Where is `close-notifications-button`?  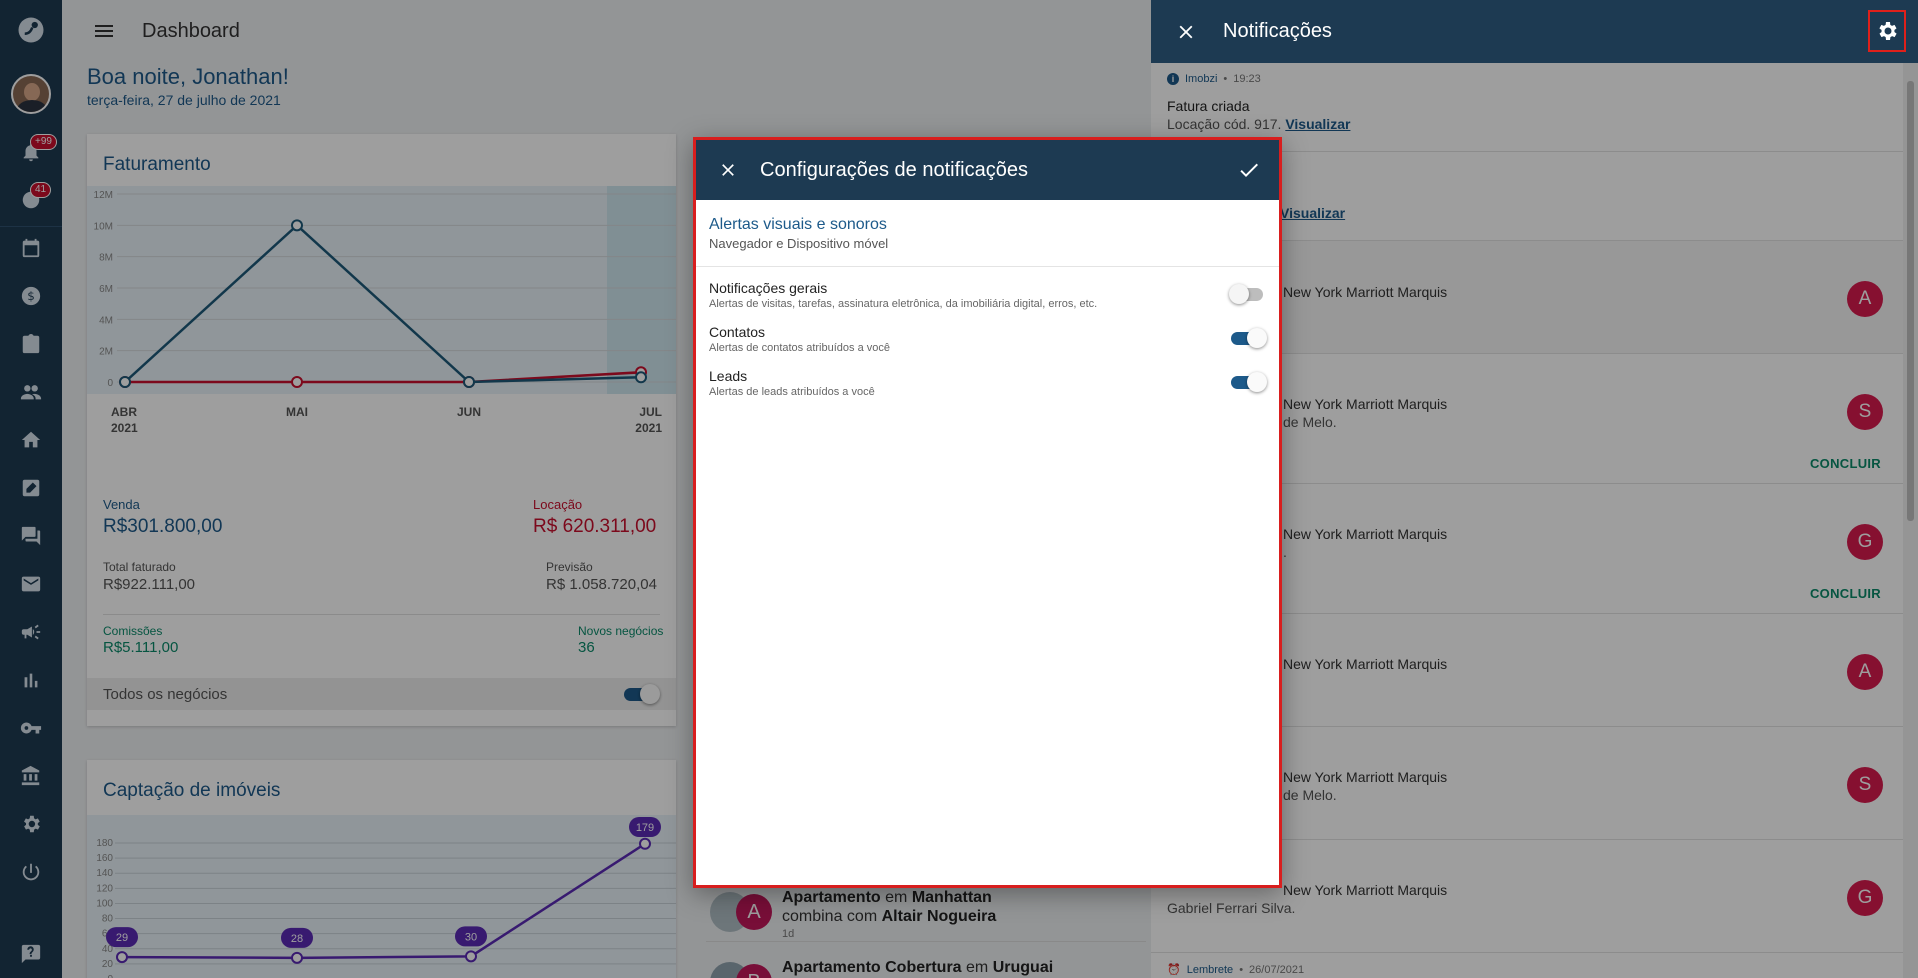 close-notifications-button is located at coordinates (1186, 31).